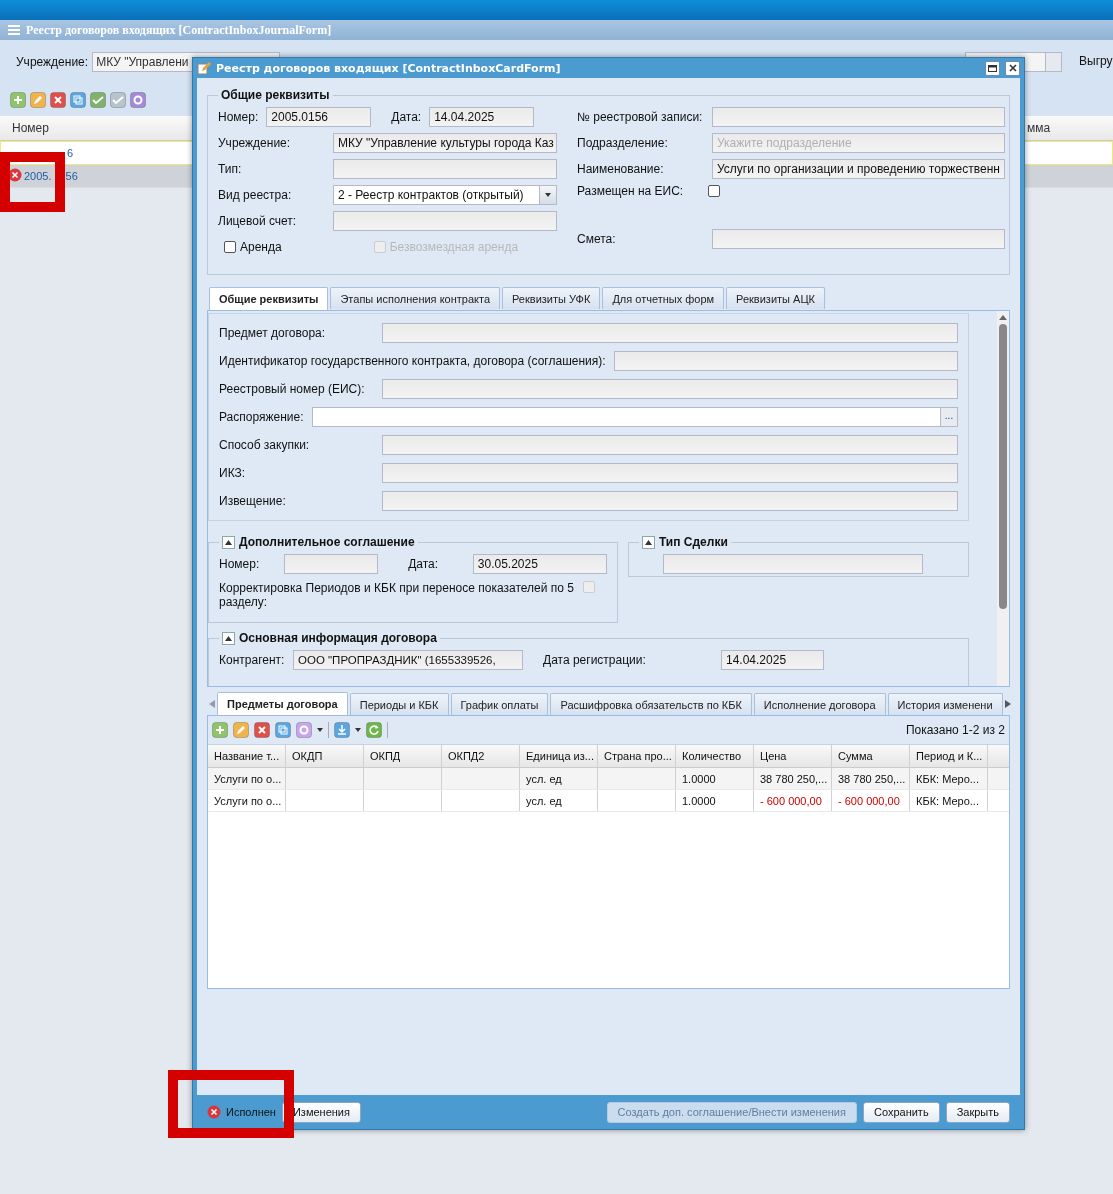  Describe the element at coordinates (621, 169) in the screenshot. I see `field-label: Наименование:` at that location.